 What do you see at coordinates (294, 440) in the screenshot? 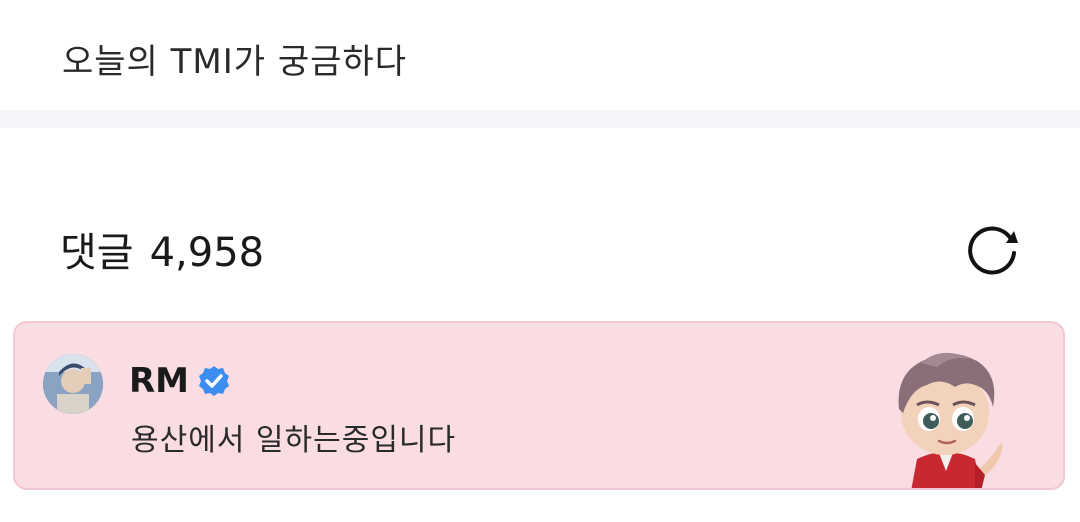
I see `comment-text: 용산에서 일하는중입니다` at bounding box center [294, 440].